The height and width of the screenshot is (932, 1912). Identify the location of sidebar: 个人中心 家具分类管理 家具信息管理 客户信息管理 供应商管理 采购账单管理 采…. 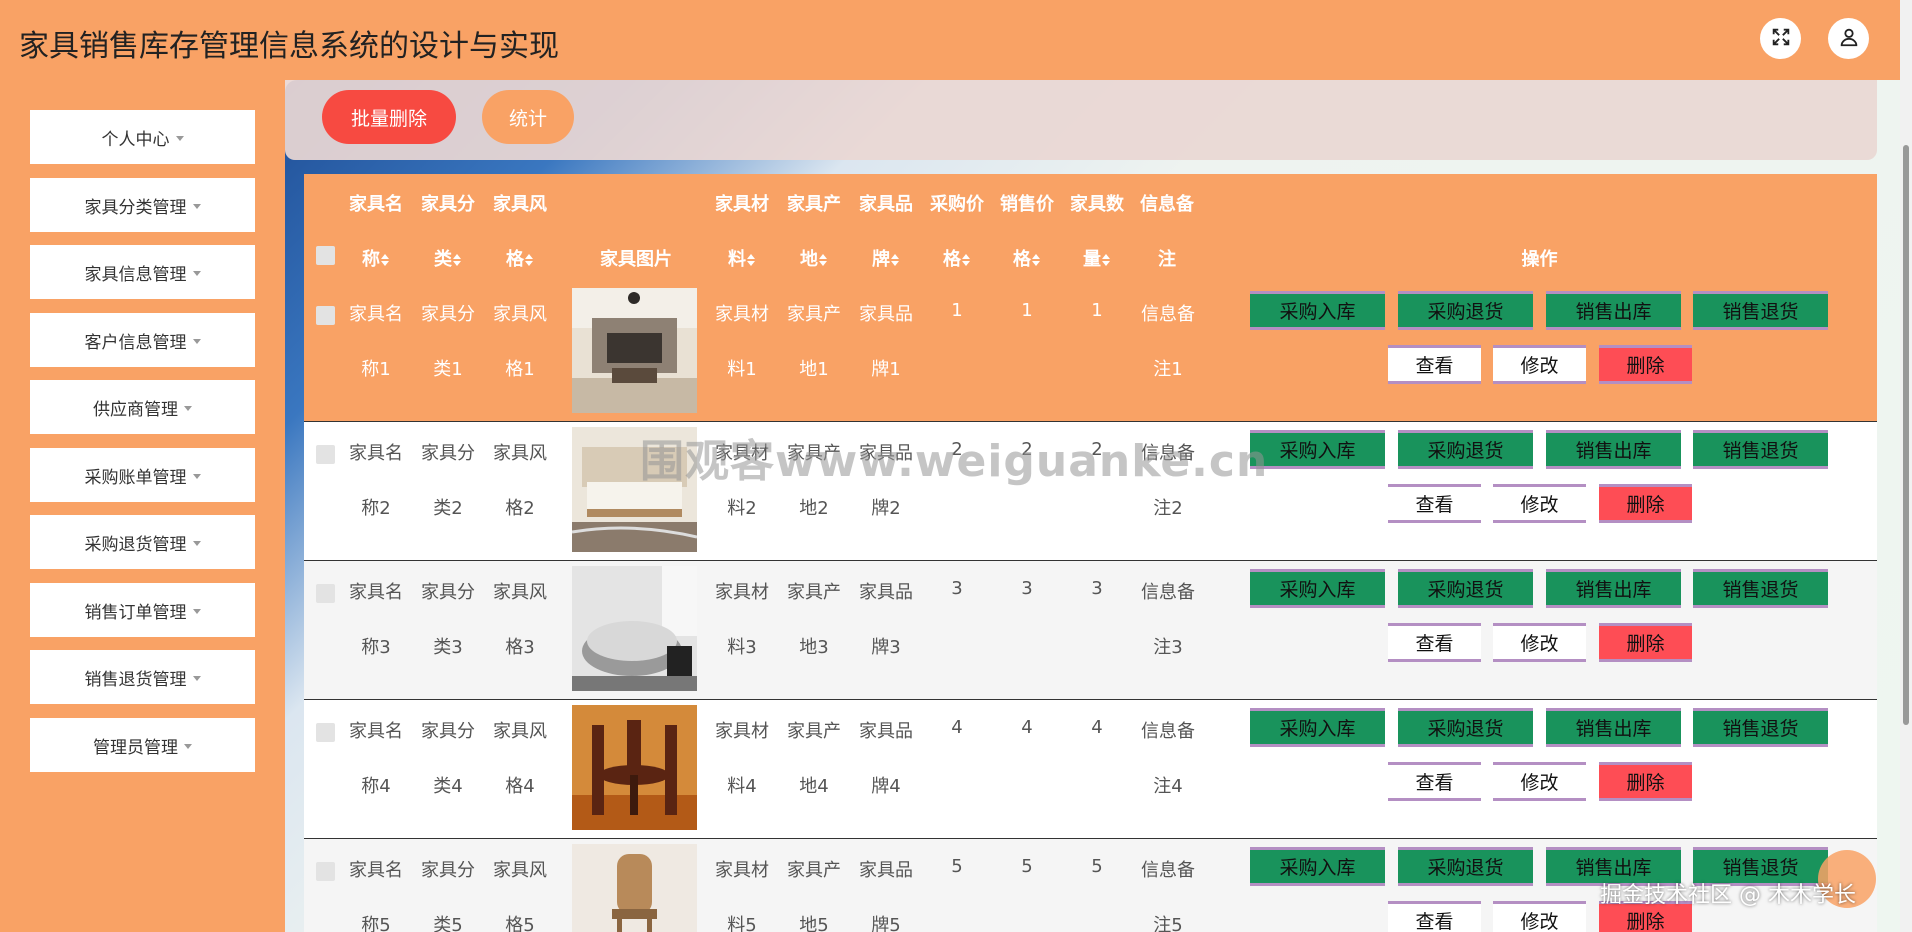
(142, 506).